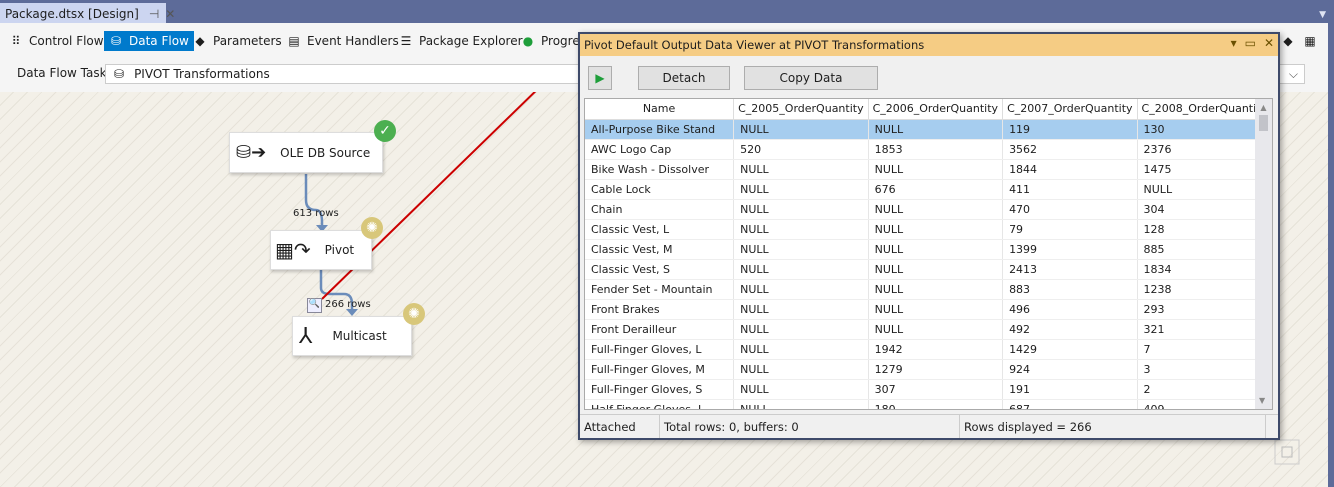  I want to click on table-row: Classic Vest, S NULL NULL 2413 1834, so click(928, 269).